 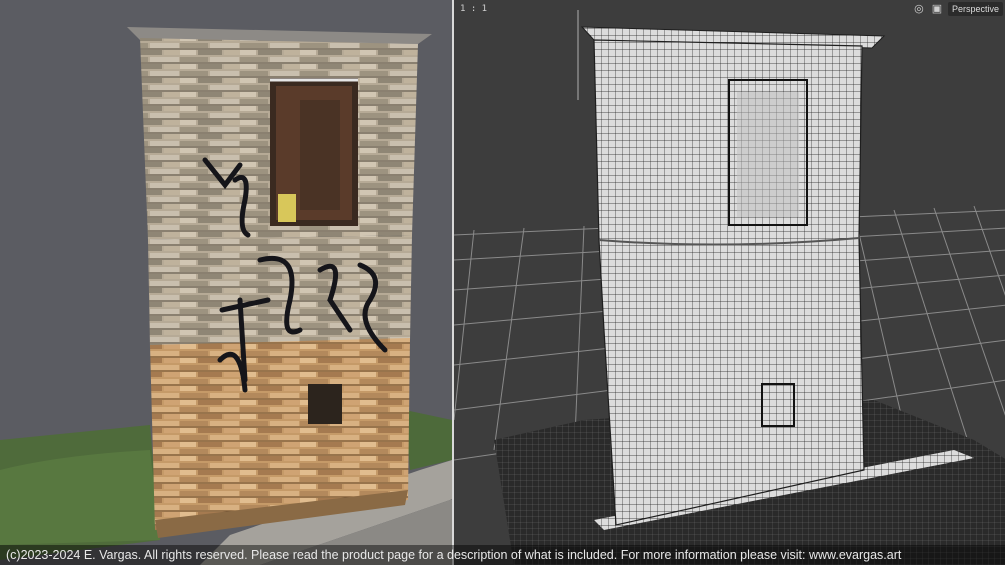 What do you see at coordinates (937, 9) in the screenshot?
I see `camera-icon: ▣` at bounding box center [937, 9].